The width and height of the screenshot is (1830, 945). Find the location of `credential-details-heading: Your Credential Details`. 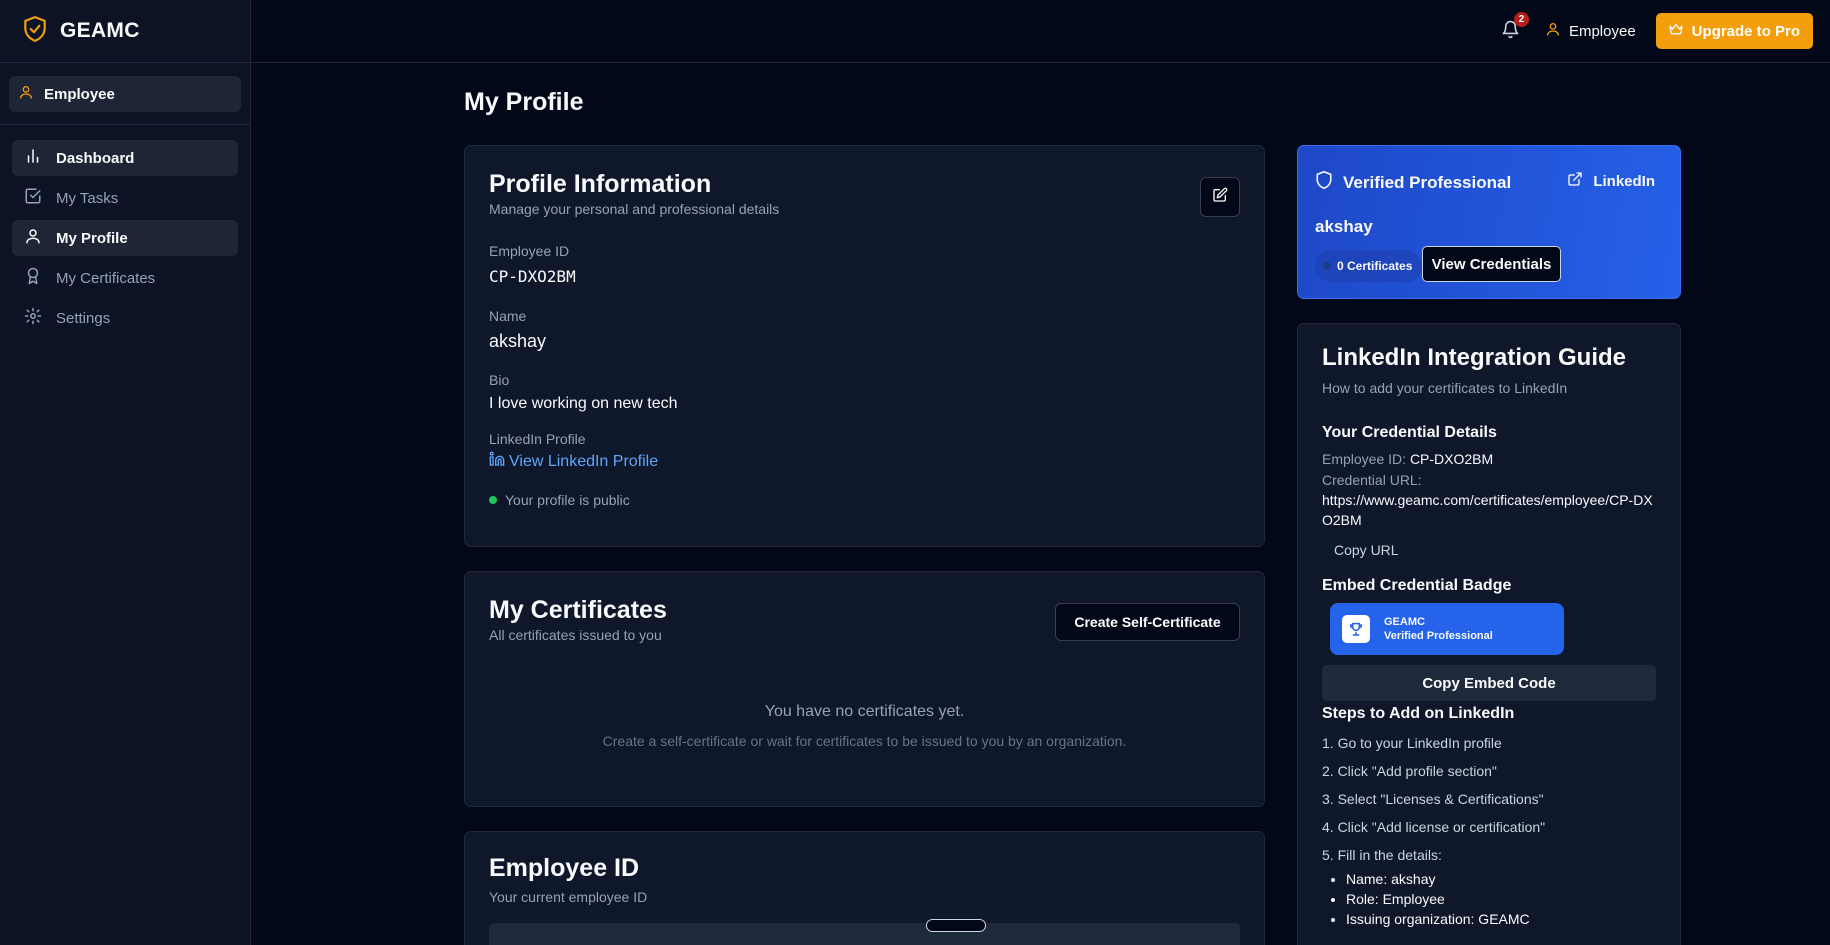

credential-details-heading: Your Credential Details is located at coordinates (1409, 432).